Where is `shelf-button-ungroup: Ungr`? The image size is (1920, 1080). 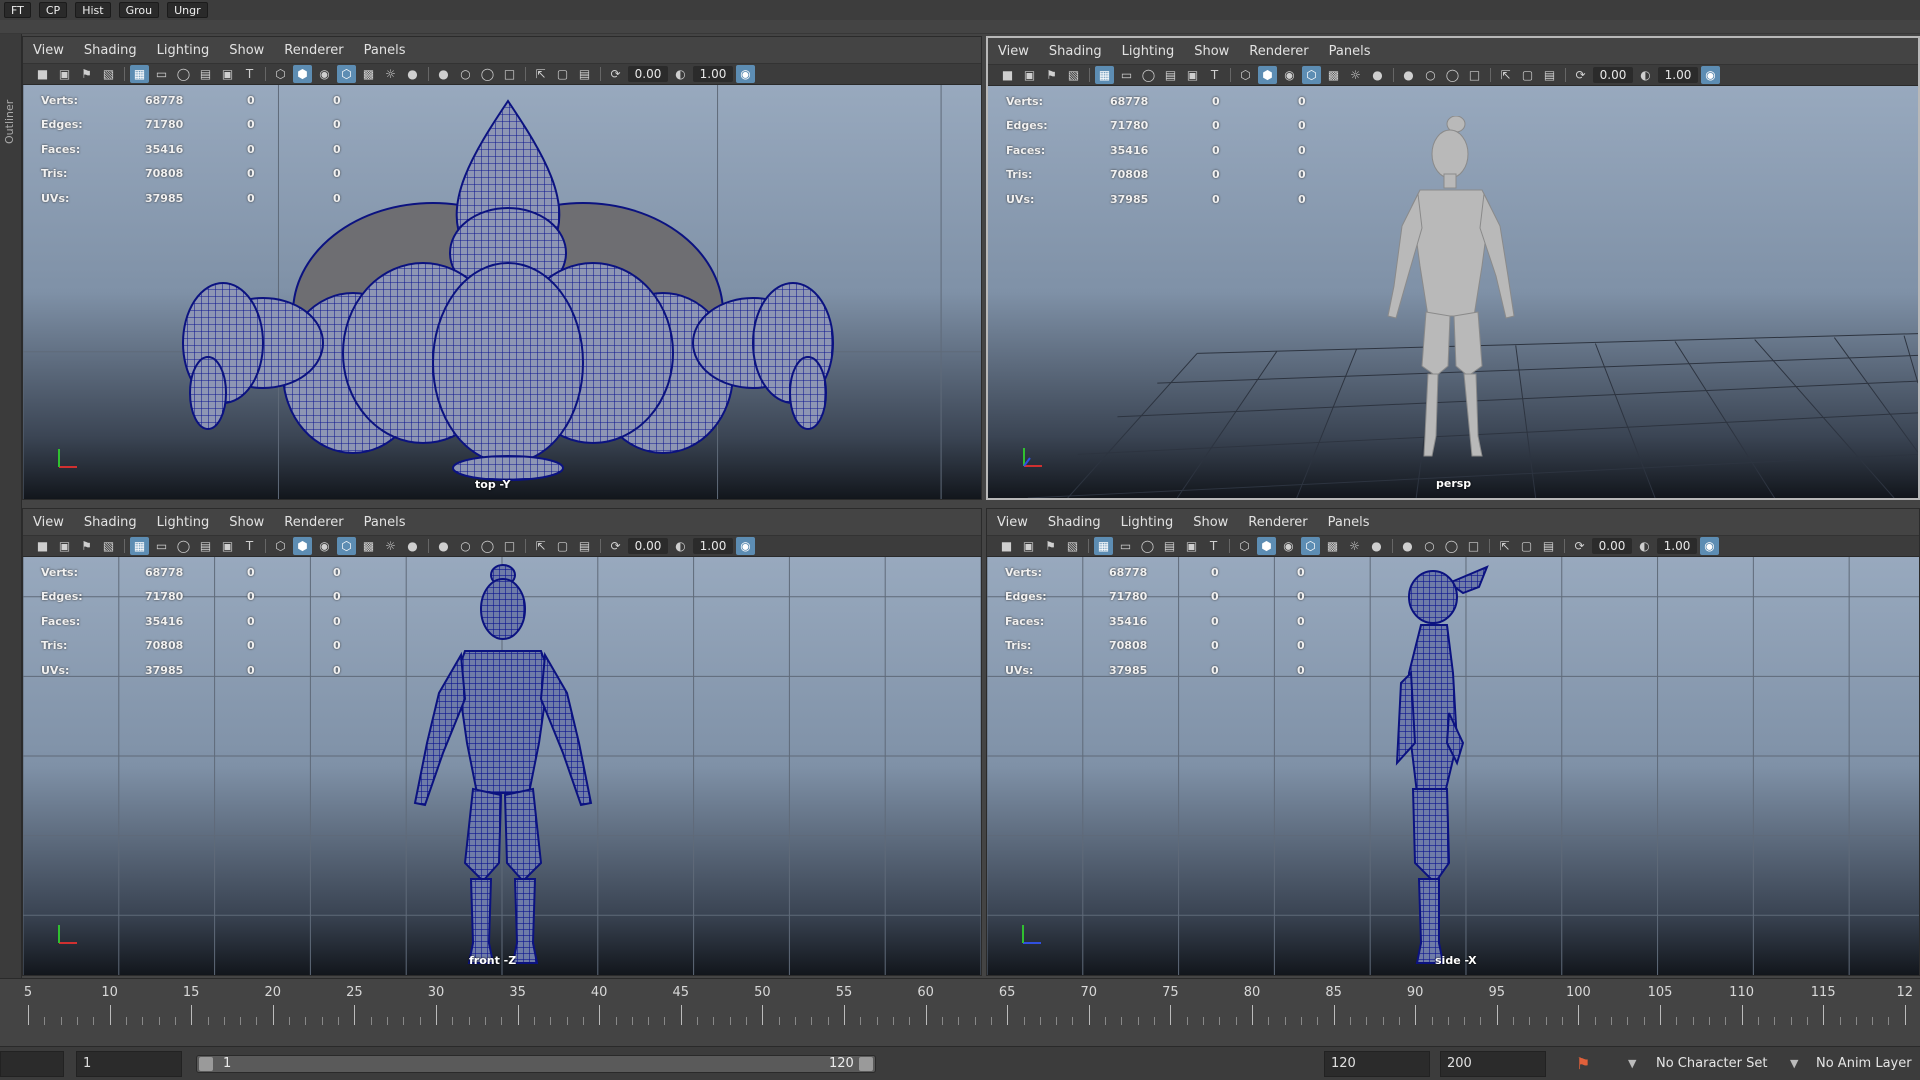 shelf-button-ungroup: Ungr is located at coordinates (187, 10).